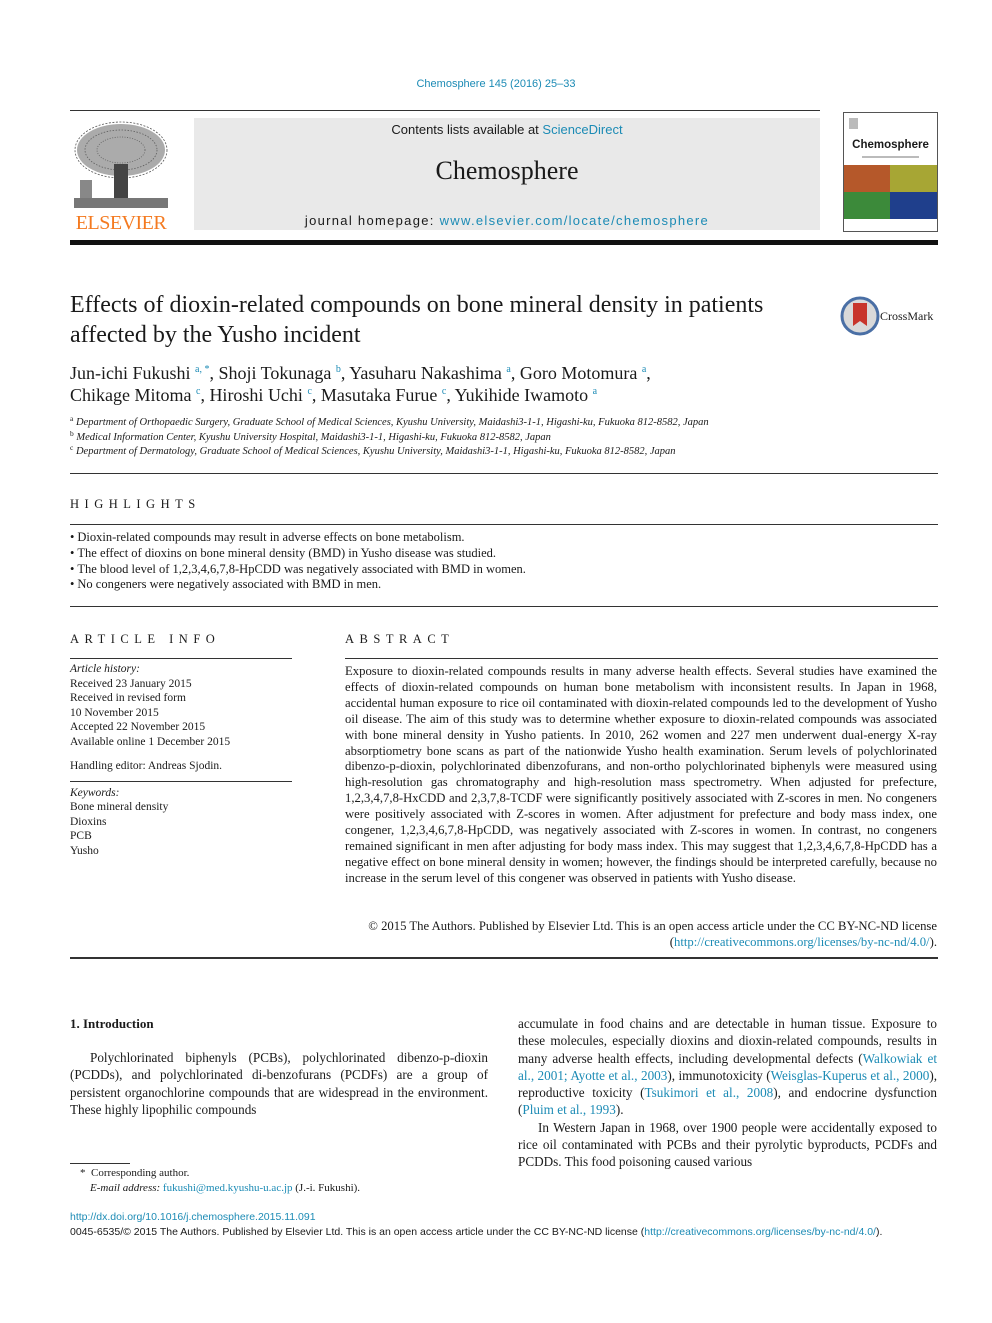  I want to click on author: Masutaka Furue c,, so click(388, 395).